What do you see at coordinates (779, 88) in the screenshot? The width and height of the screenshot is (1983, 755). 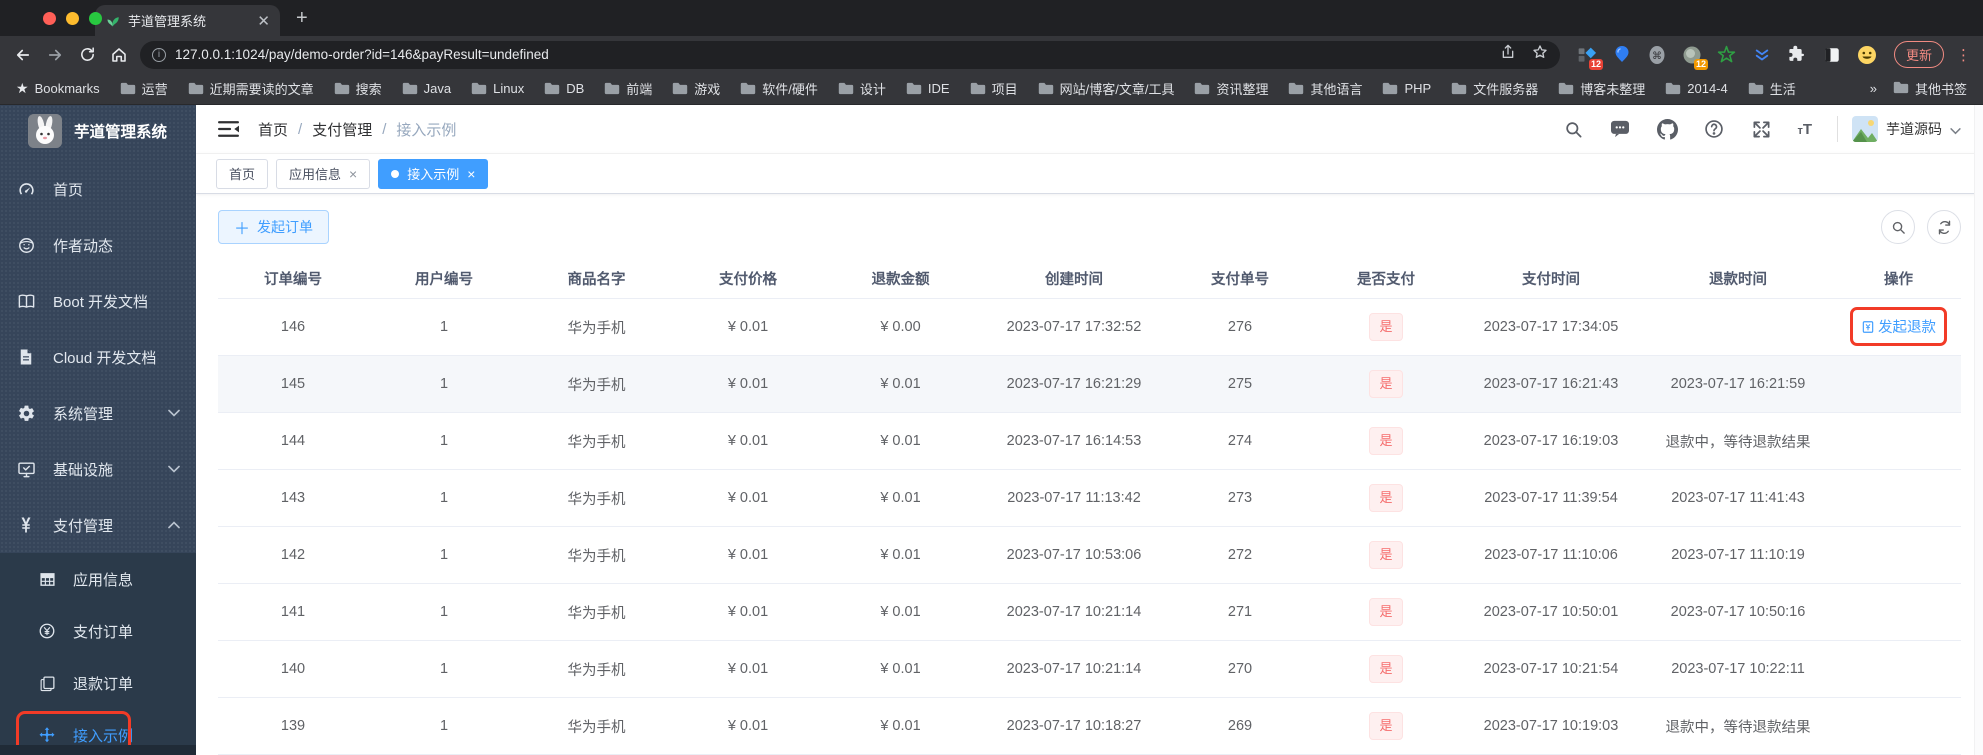 I see `bookmark-folder: 软件/硬件` at bounding box center [779, 88].